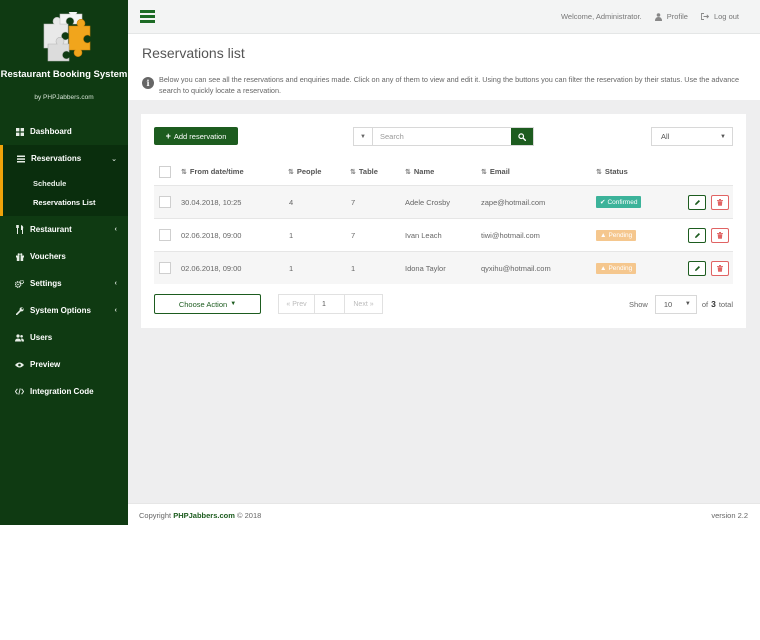 This screenshot has width=760, height=640. Describe the element at coordinates (363, 304) in the screenshot. I see `next-page-button: Next »` at that location.